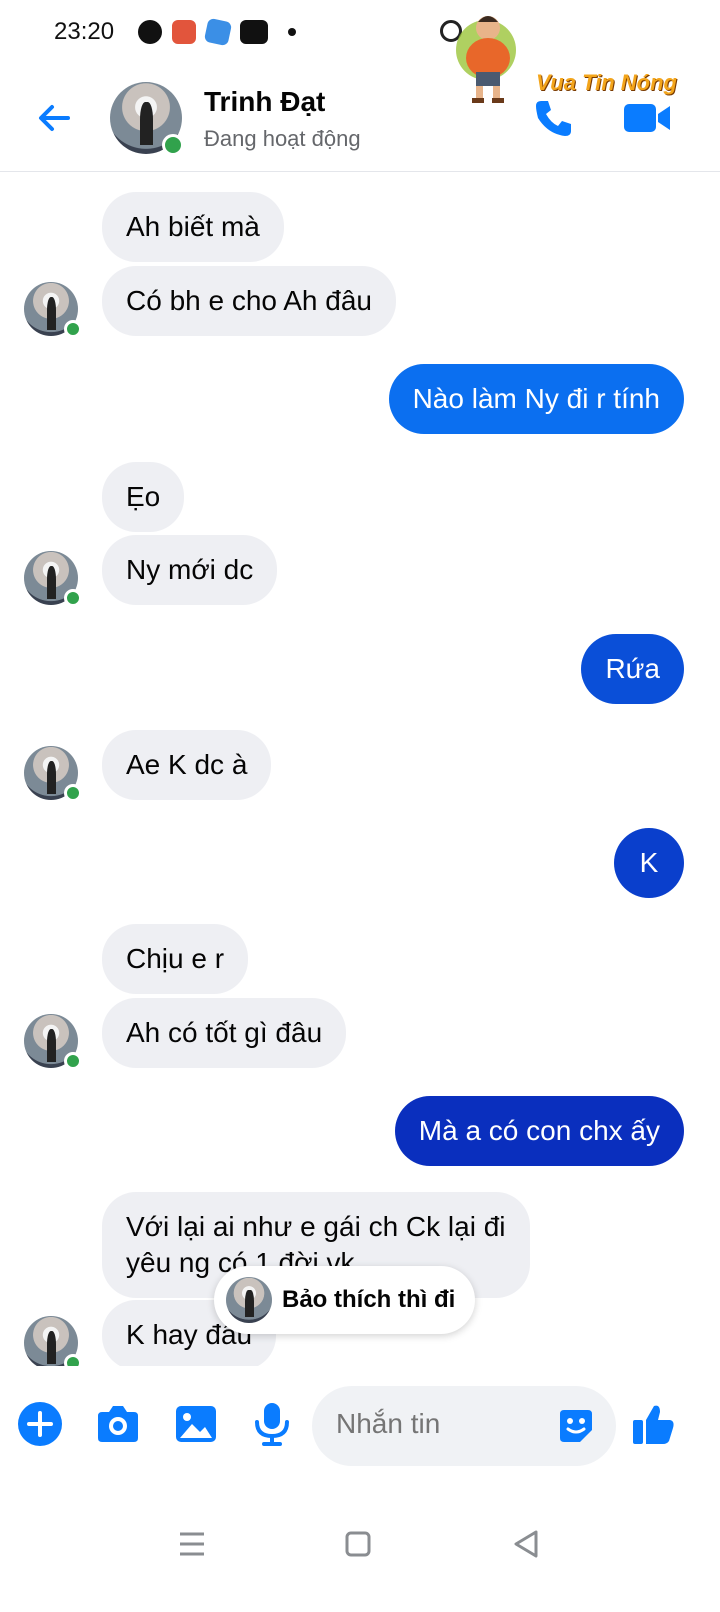 The width and height of the screenshot is (720, 1612). I want to click on camera-icon, so click(118, 1424).